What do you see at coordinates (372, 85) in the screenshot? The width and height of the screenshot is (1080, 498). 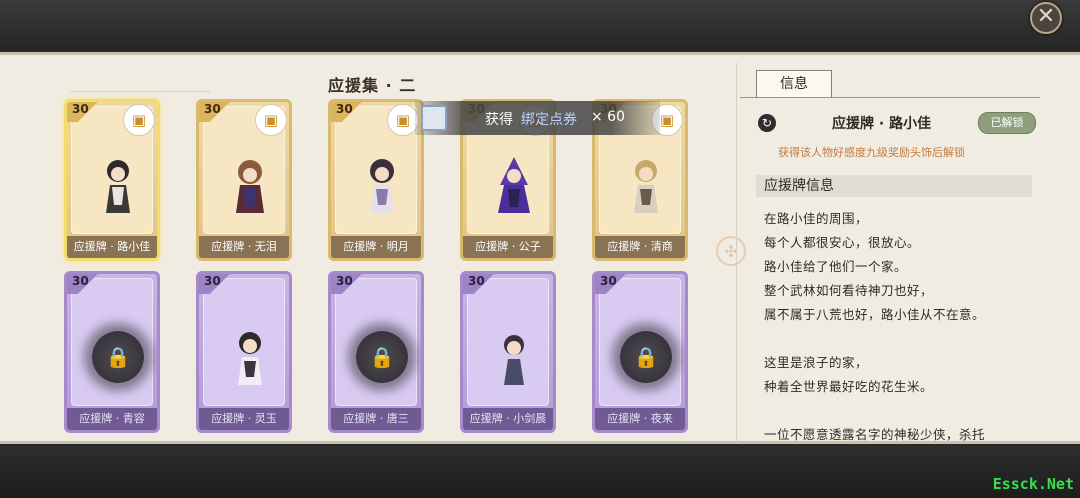 I see `collection-title: 应援集 · 二` at bounding box center [372, 85].